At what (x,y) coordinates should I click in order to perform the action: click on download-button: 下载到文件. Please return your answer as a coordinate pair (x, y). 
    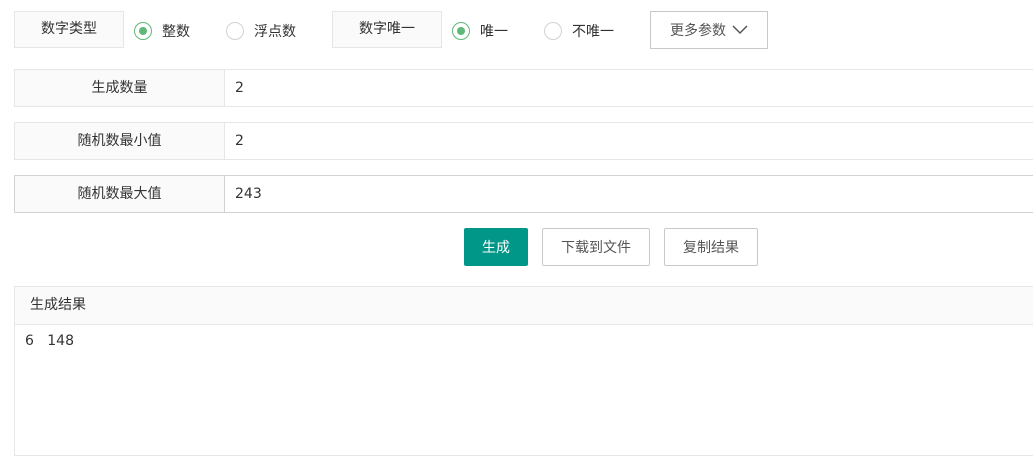
    Looking at the image, I should click on (596, 247).